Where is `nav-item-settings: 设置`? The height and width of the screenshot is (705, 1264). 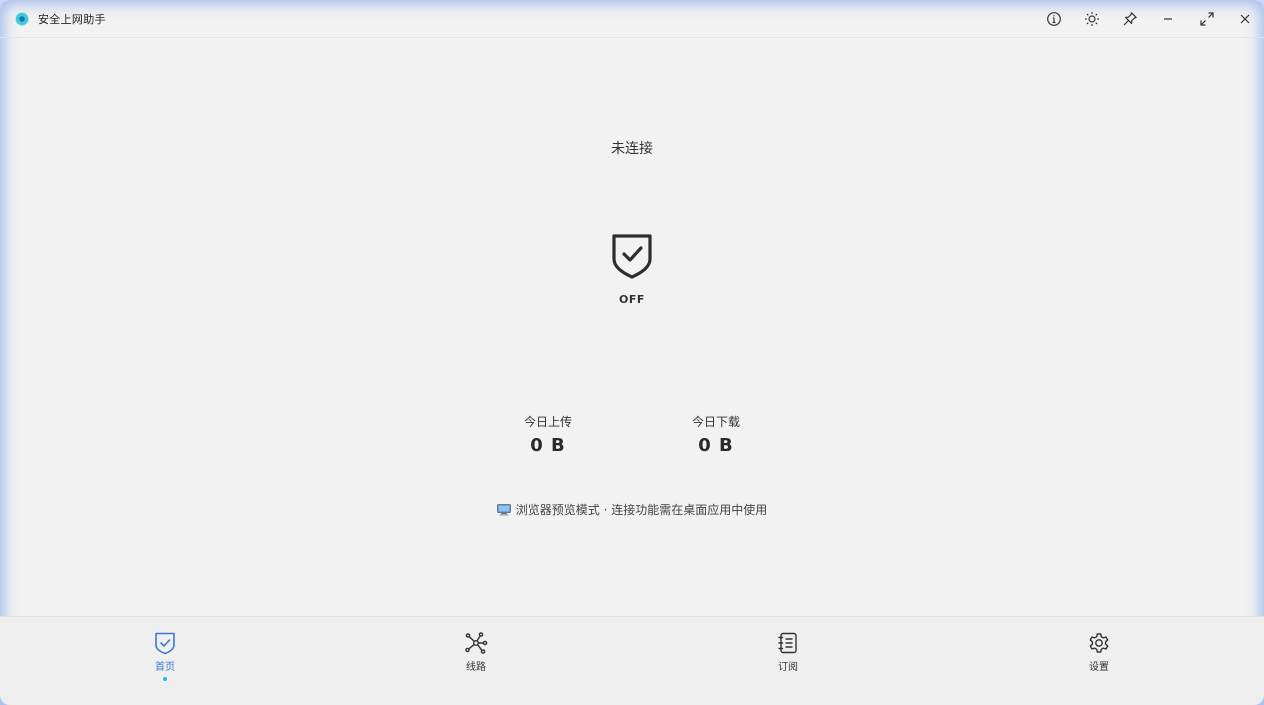 nav-item-settings: 设置 is located at coordinates (1099, 652).